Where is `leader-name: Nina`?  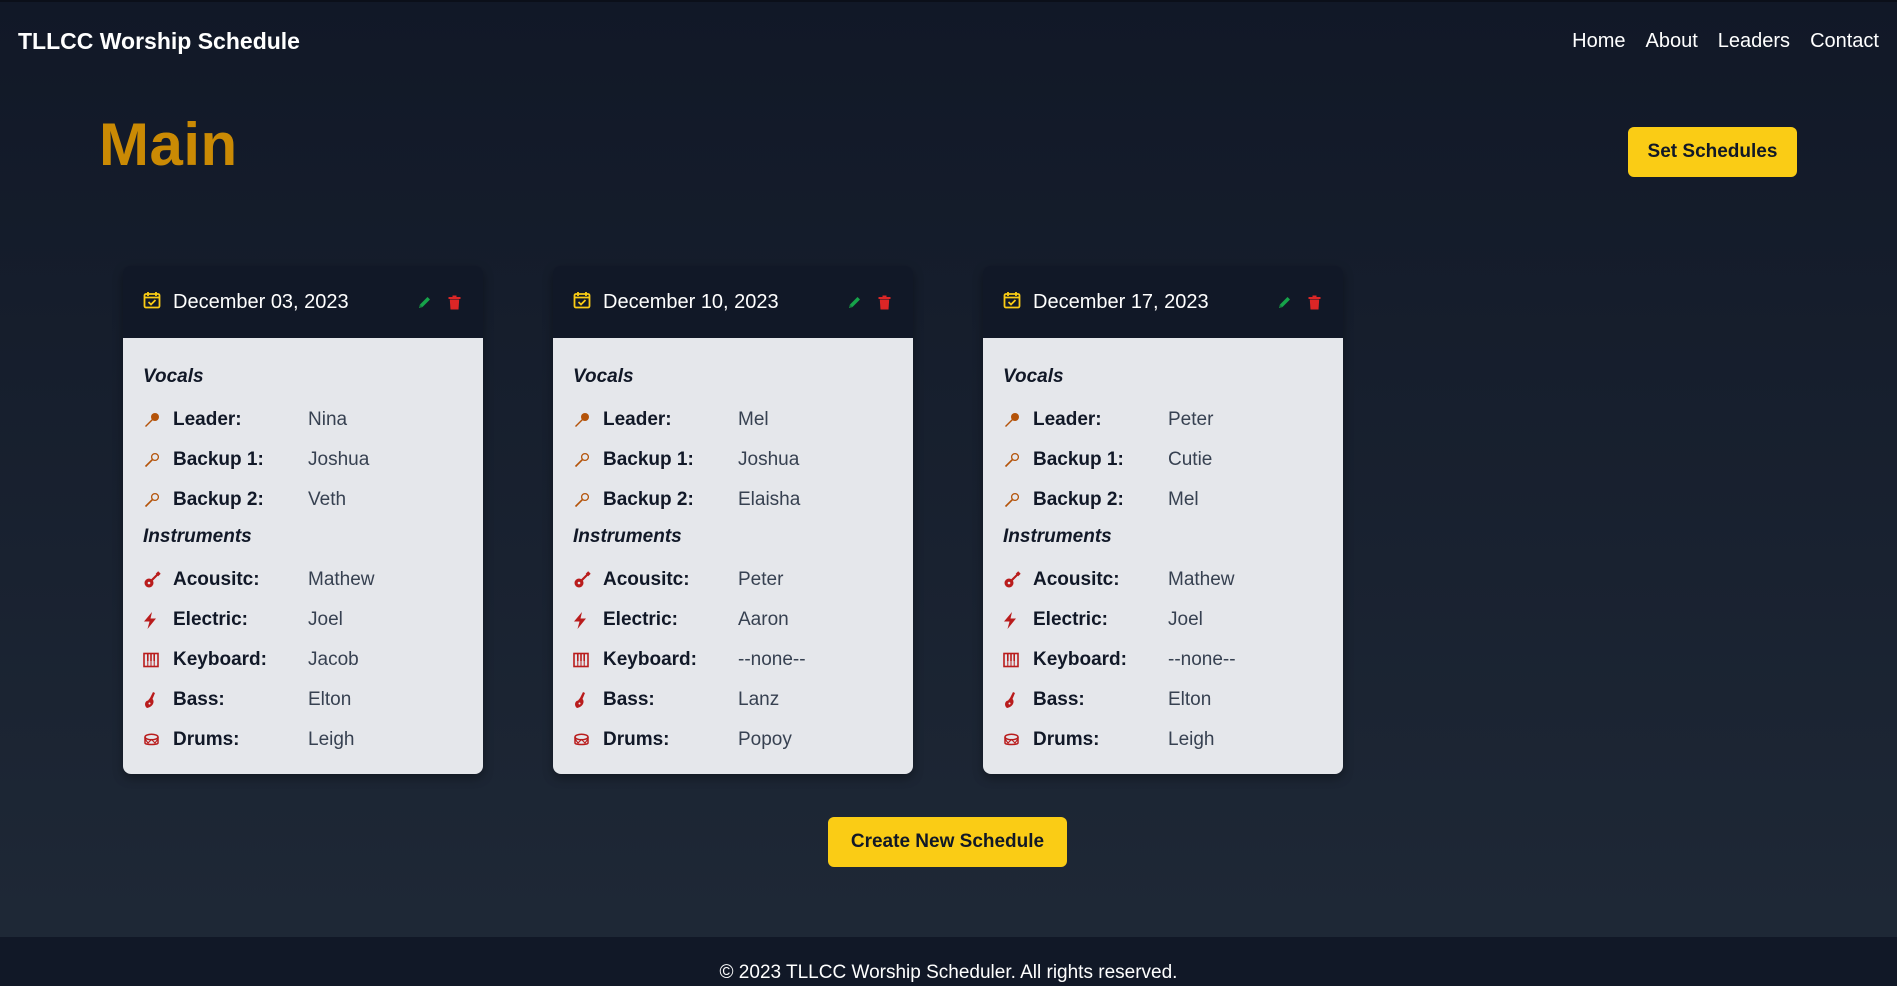
leader-name: Nina is located at coordinates (328, 419).